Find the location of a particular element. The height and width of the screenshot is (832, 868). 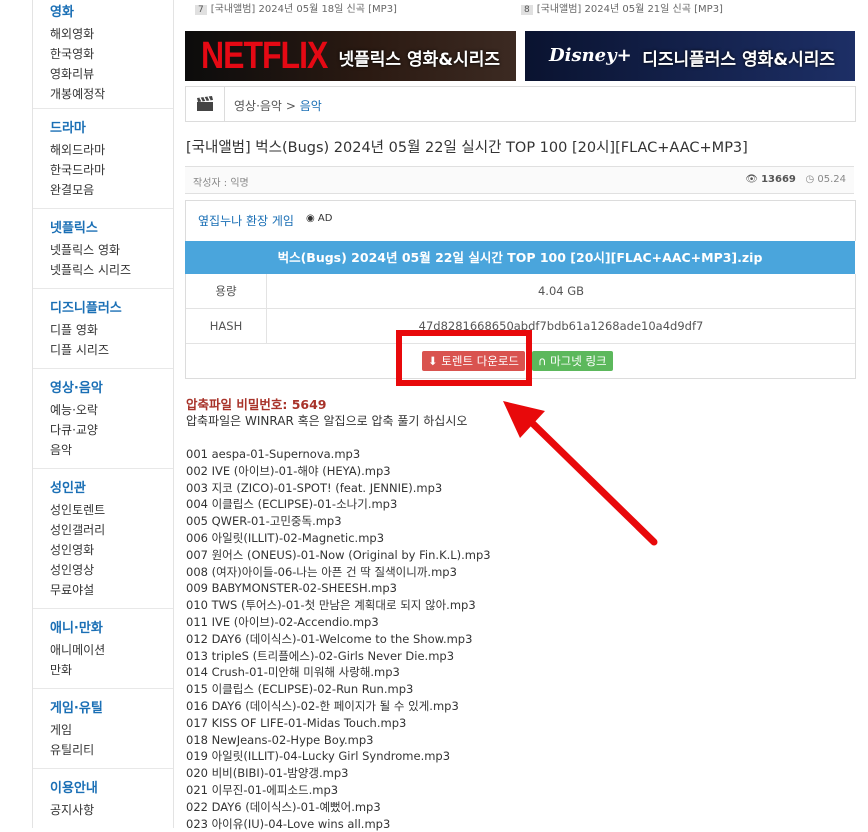

sidebar-item-games: 게임 is located at coordinates (76, 730).